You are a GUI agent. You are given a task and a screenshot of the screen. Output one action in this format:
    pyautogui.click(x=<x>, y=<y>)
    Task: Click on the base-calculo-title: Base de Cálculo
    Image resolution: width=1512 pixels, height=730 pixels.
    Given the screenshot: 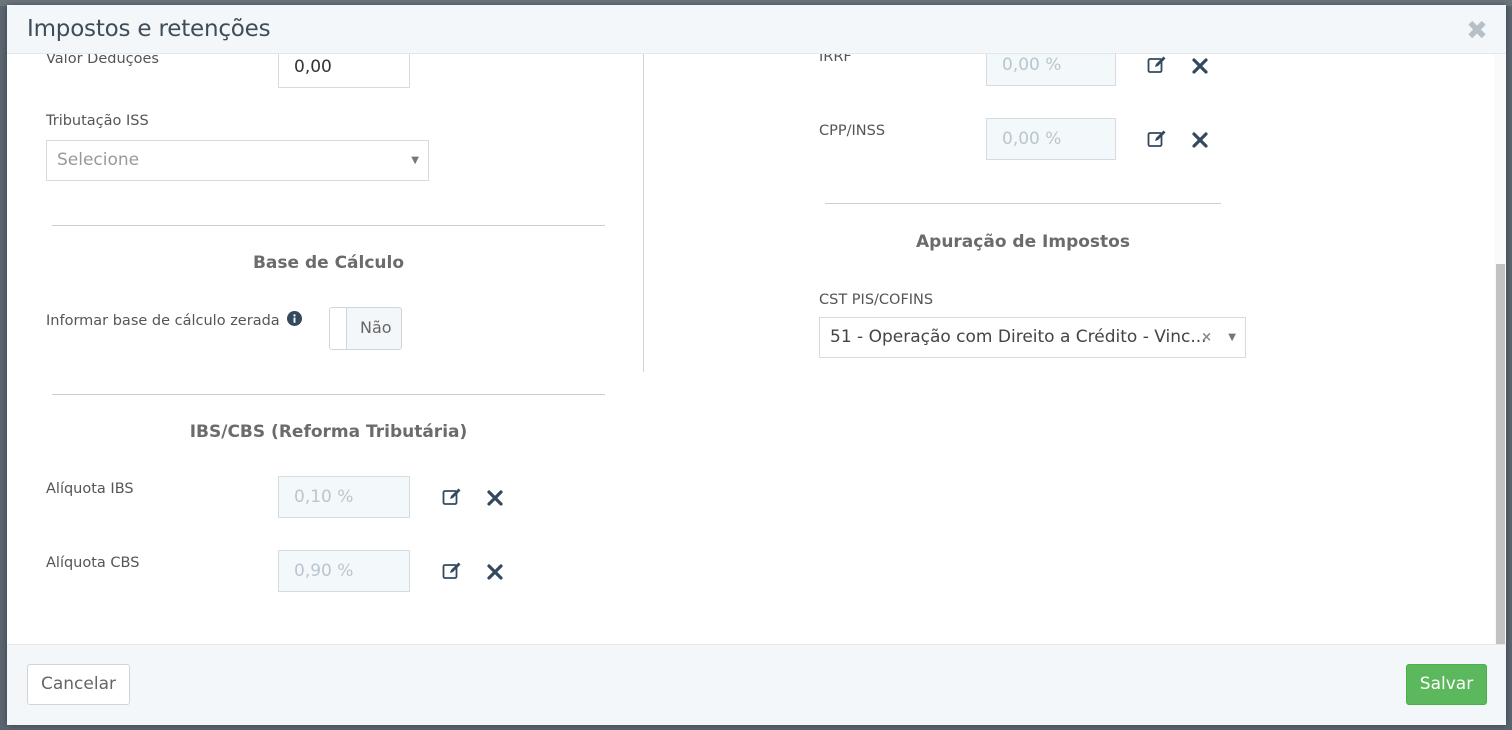 What is the action you would take?
    pyautogui.click(x=328, y=263)
    